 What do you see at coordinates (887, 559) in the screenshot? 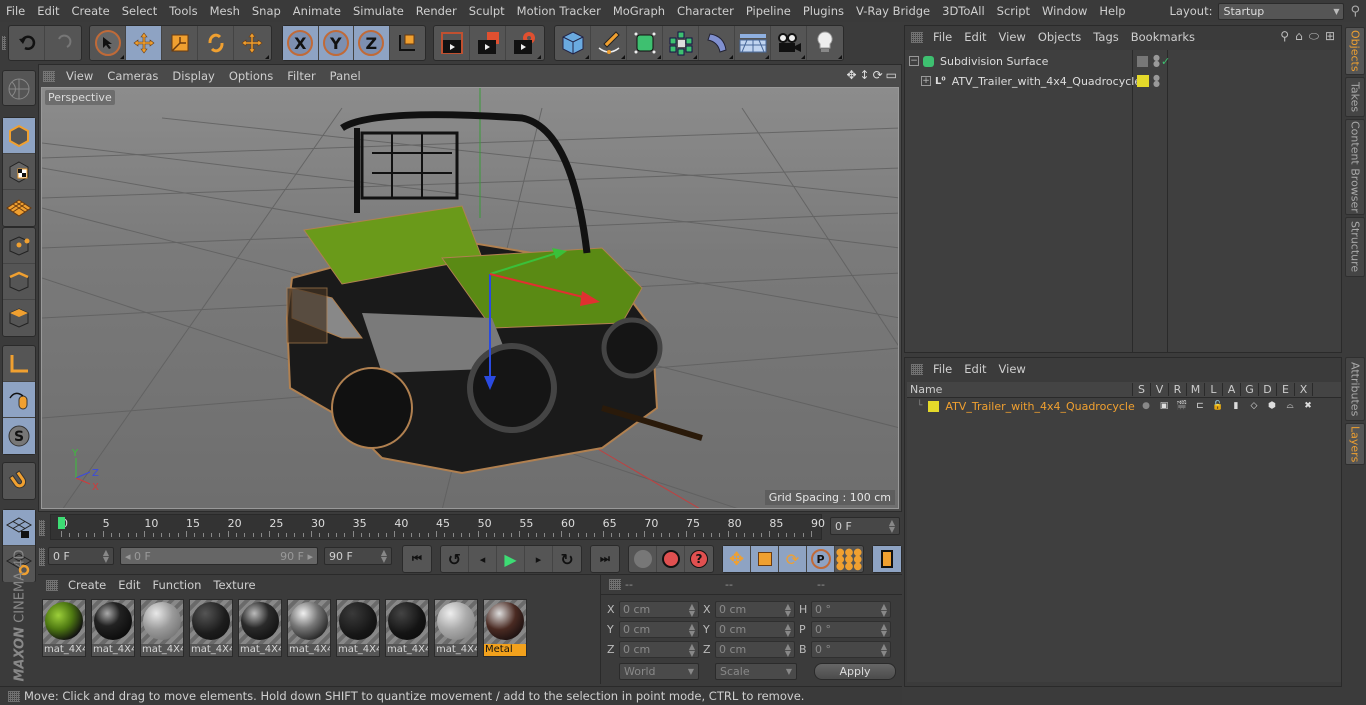
I see `timeline-icon` at bounding box center [887, 559].